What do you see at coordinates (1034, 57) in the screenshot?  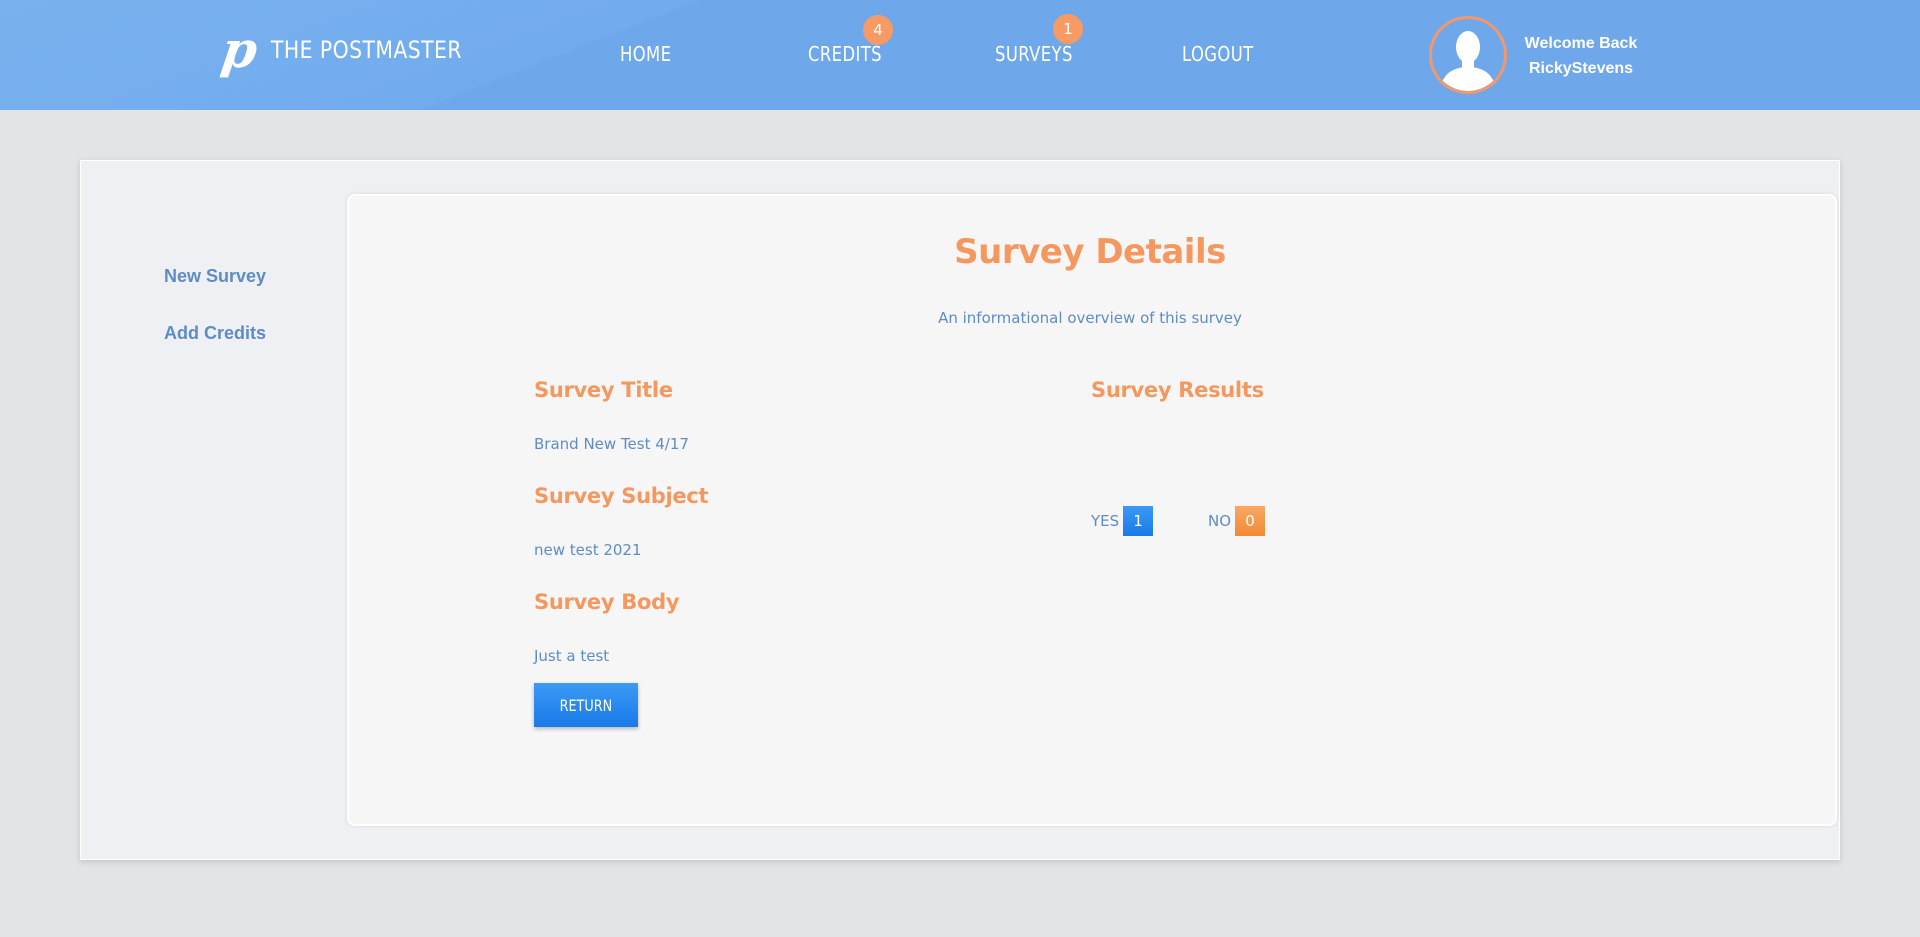 I see `nav-surveys: SURVEYS` at bounding box center [1034, 57].